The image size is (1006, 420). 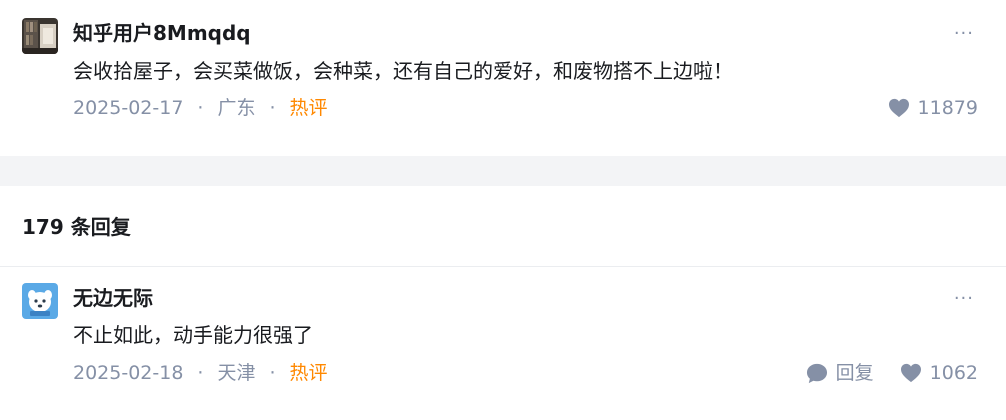 I want to click on like-button: 1062, so click(x=939, y=373).